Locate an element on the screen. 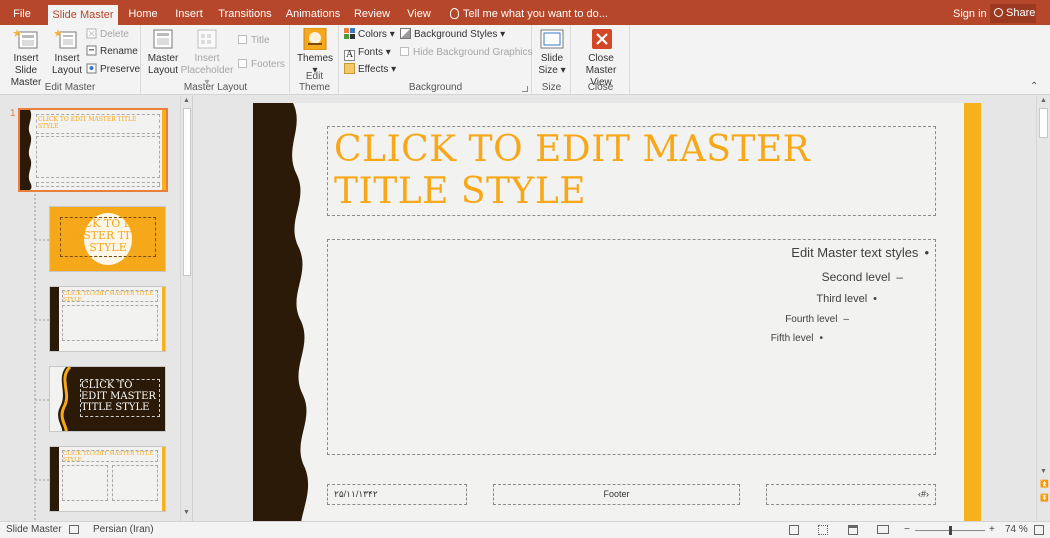 Image resolution: width=1050 pixels, height=538 pixels. title-text: CLICK TO EDIT MASTER TITLE STYLE is located at coordinates (634, 171).